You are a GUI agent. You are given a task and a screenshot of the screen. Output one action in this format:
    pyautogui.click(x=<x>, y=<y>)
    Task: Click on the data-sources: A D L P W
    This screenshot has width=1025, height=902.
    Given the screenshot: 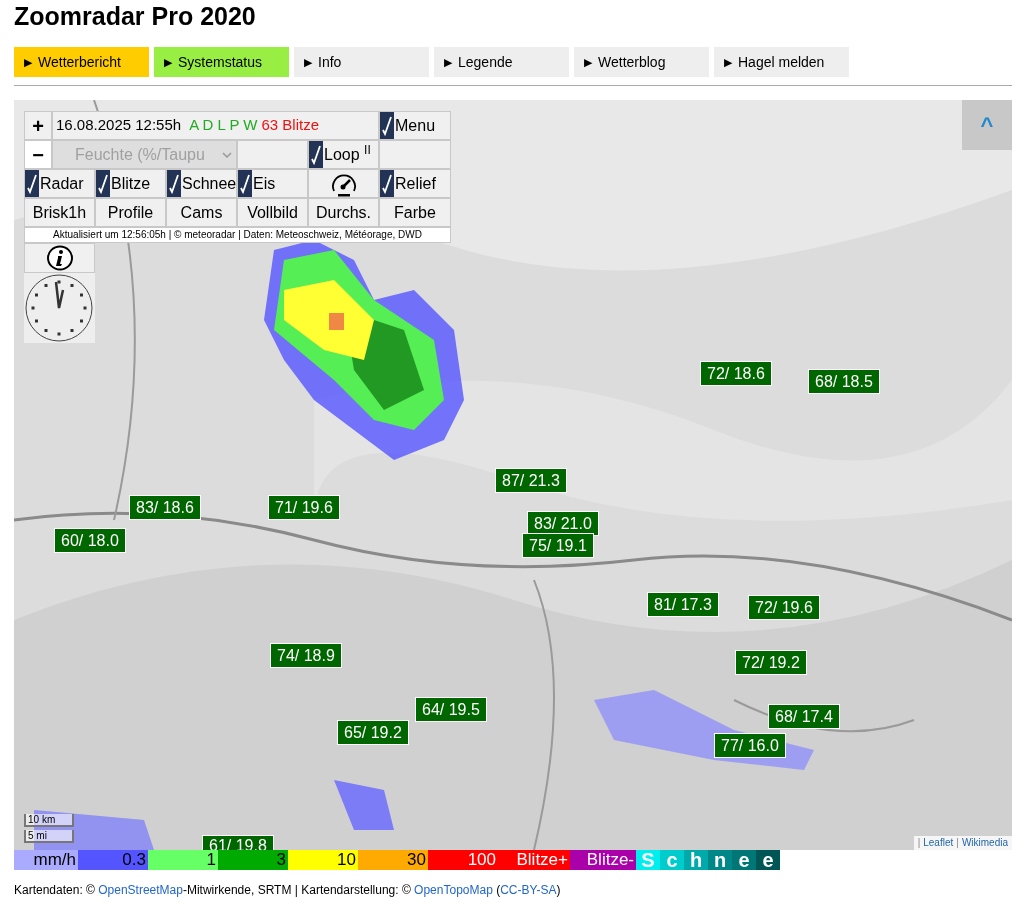 What is the action you would take?
    pyautogui.click(x=223, y=125)
    